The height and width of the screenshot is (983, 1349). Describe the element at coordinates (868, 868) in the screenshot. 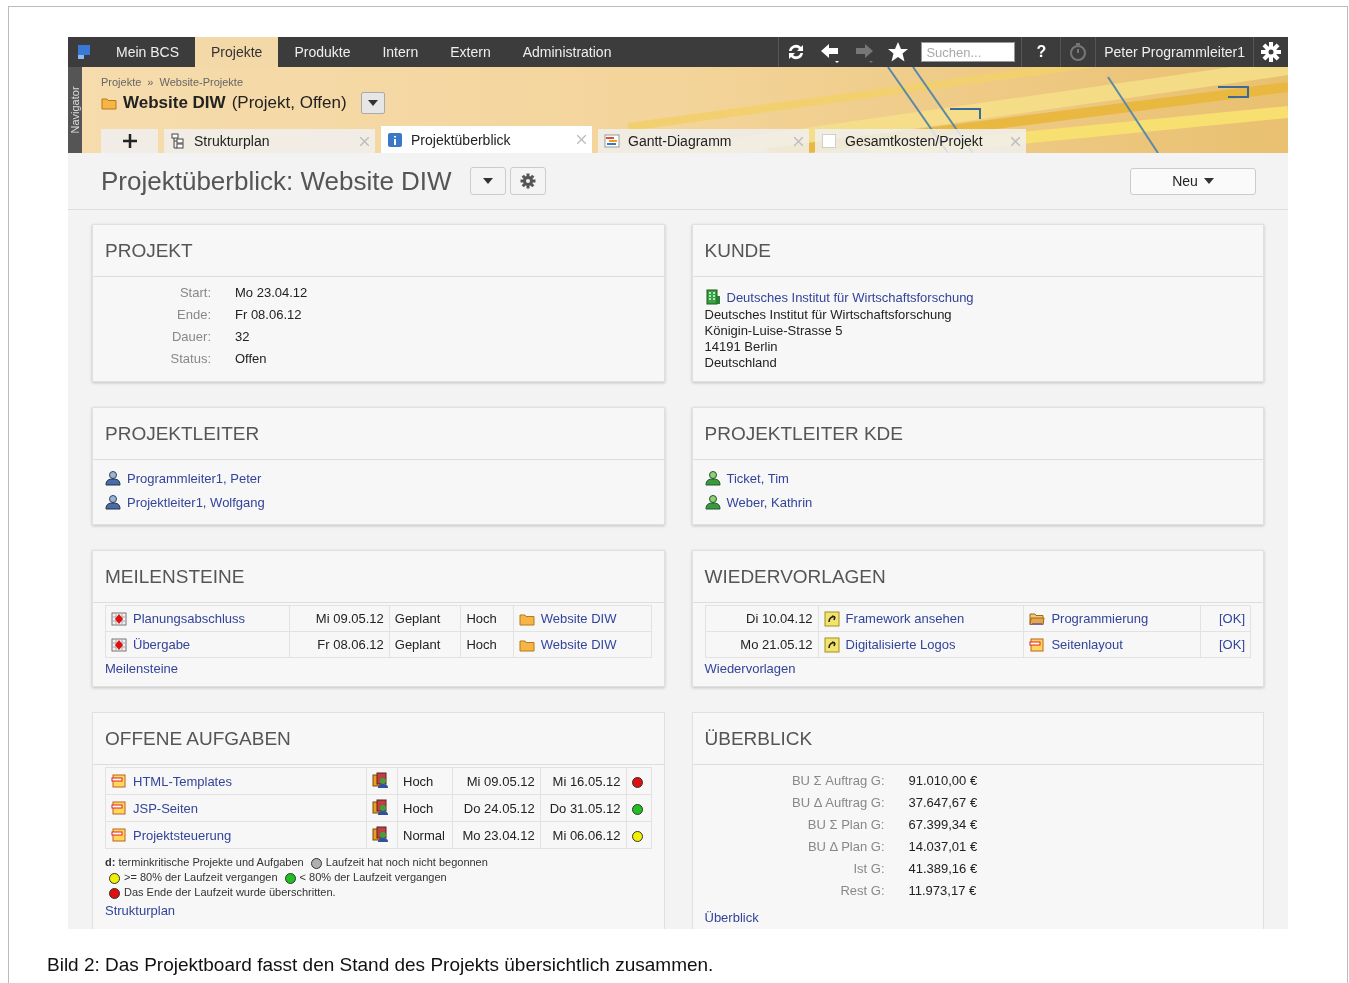

I see `field-label: Ist G:` at that location.